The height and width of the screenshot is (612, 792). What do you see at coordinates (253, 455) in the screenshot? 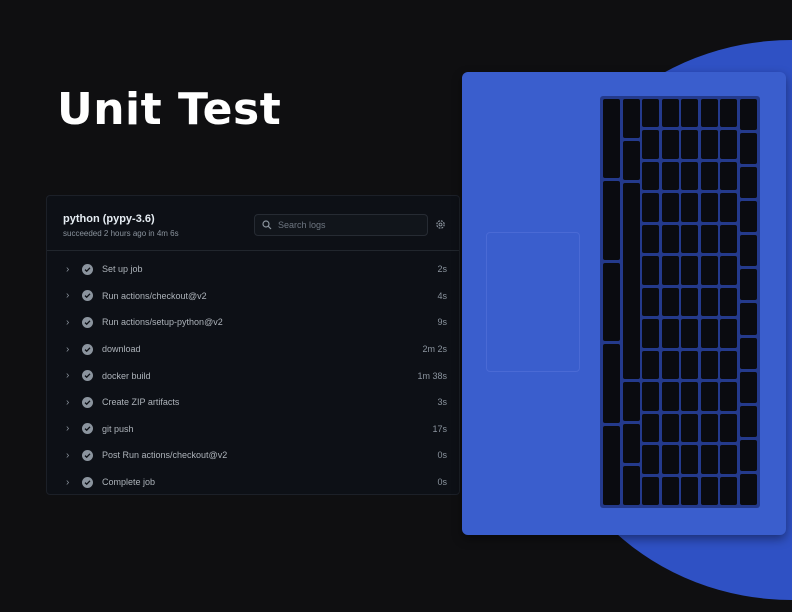
I see `step-row: › Post Run actions/checkout@v2 0s` at bounding box center [253, 455].